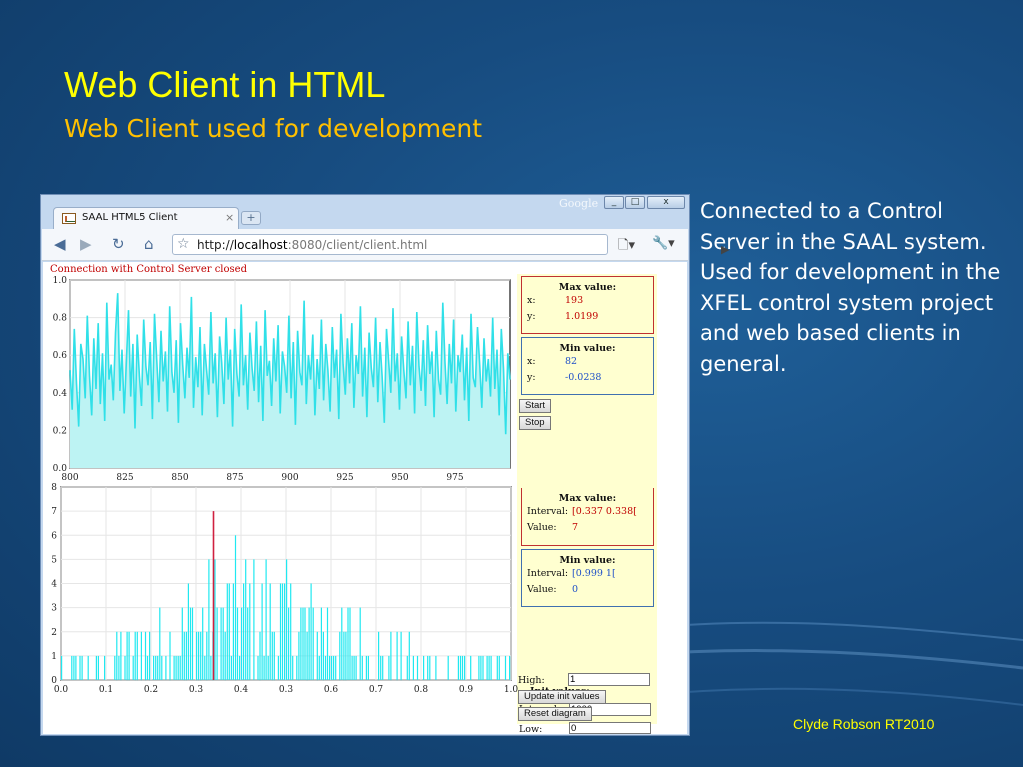 This screenshot has height=767, width=1023. I want to click on close-window-button: x, so click(666, 202).